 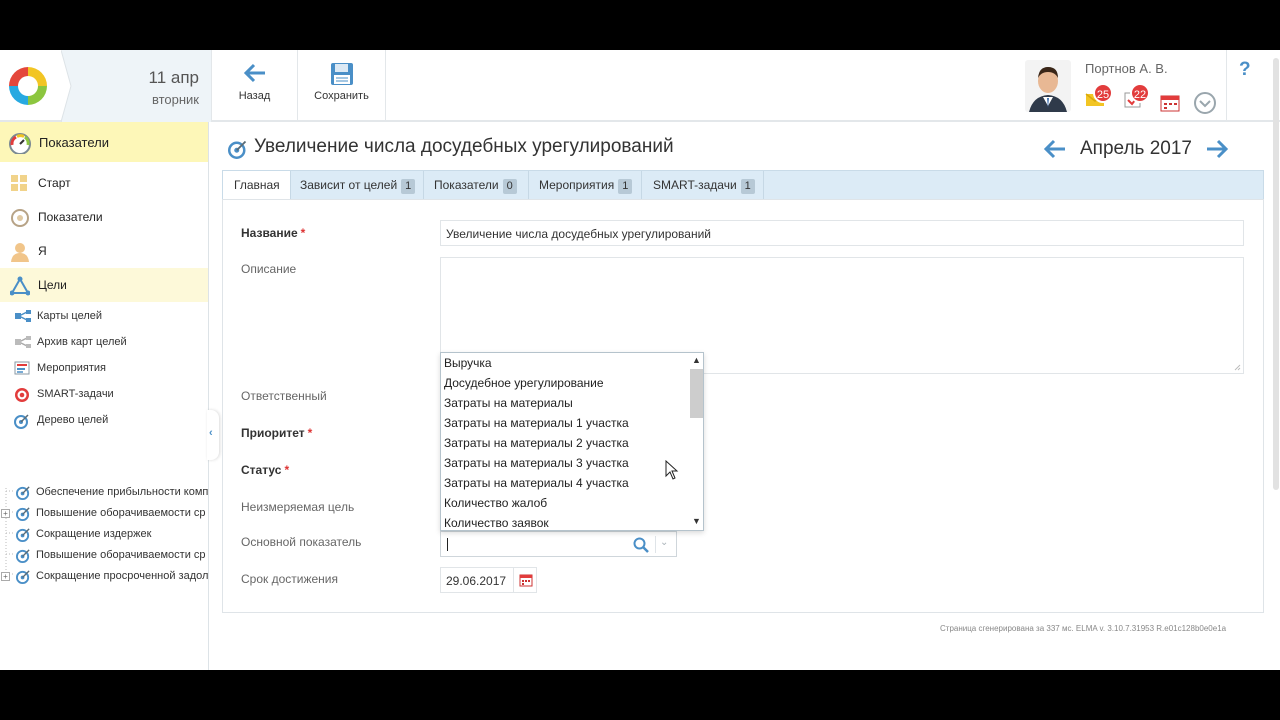 I want to click on page-scrollbar, so click(x=1276, y=274).